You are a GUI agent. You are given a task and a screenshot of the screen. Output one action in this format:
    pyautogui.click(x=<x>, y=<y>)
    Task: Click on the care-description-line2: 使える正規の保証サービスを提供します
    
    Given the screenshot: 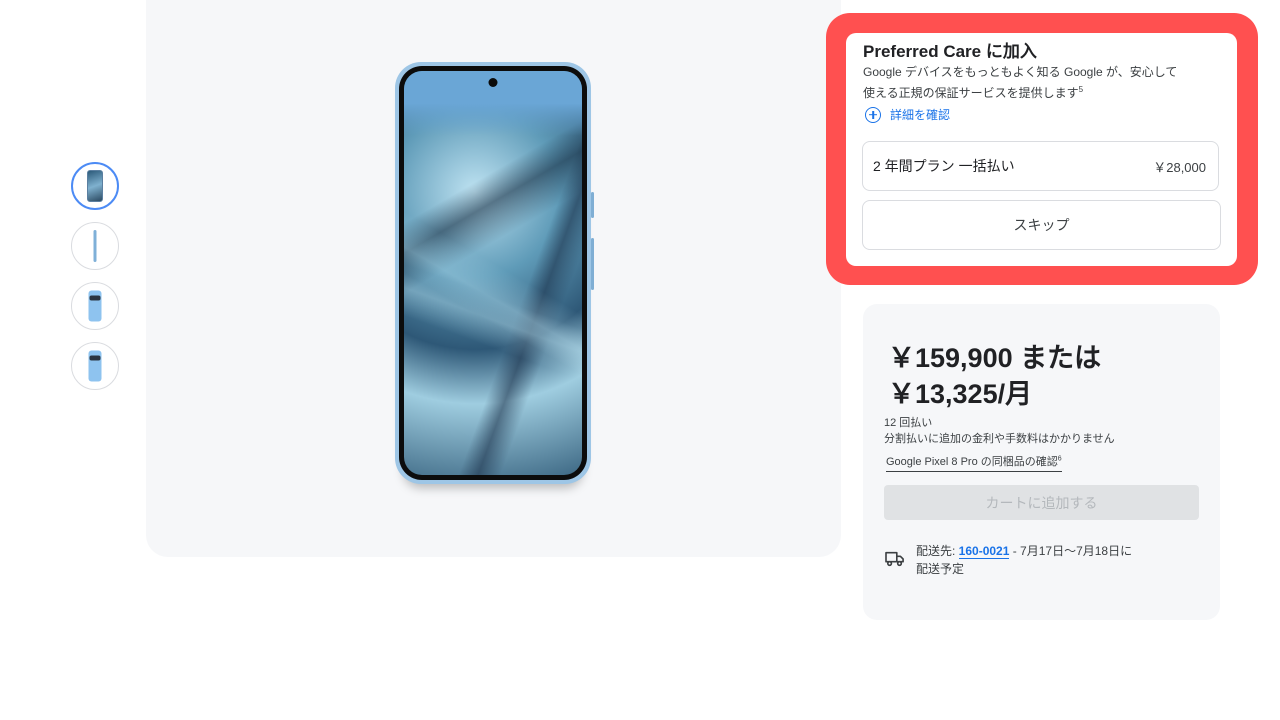 What is the action you would take?
    pyautogui.click(x=971, y=93)
    